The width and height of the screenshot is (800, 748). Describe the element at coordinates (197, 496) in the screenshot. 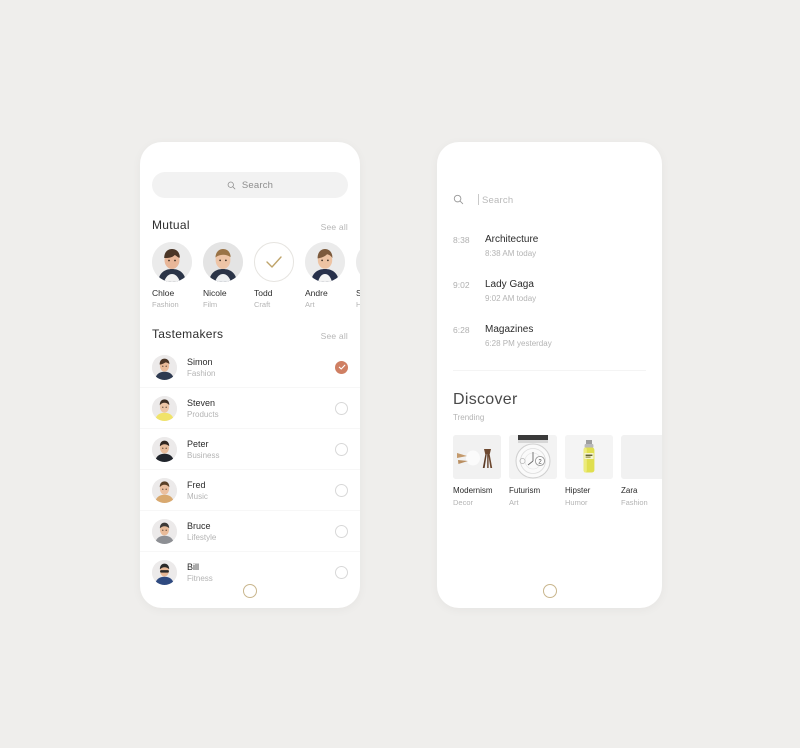

I see `list-item-tag: Music` at that location.